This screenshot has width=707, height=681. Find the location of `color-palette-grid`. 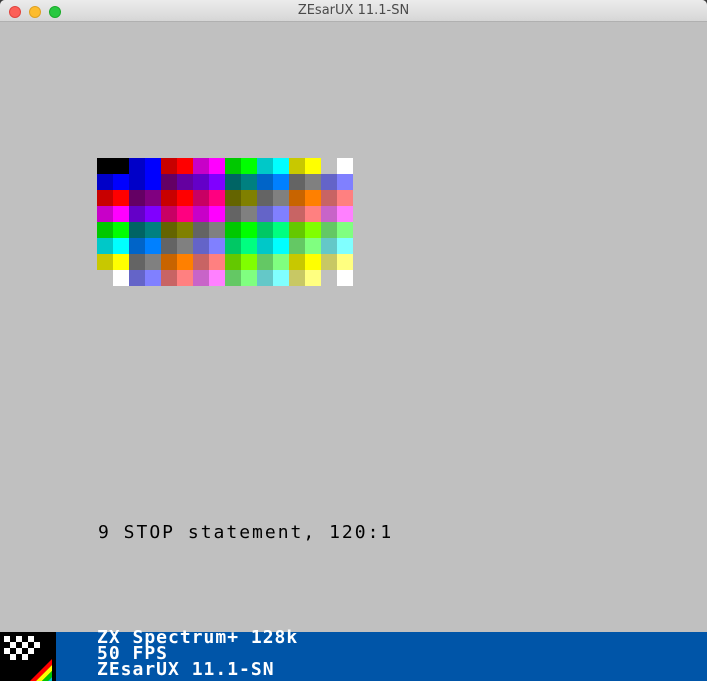

color-palette-grid is located at coordinates (225, 222).